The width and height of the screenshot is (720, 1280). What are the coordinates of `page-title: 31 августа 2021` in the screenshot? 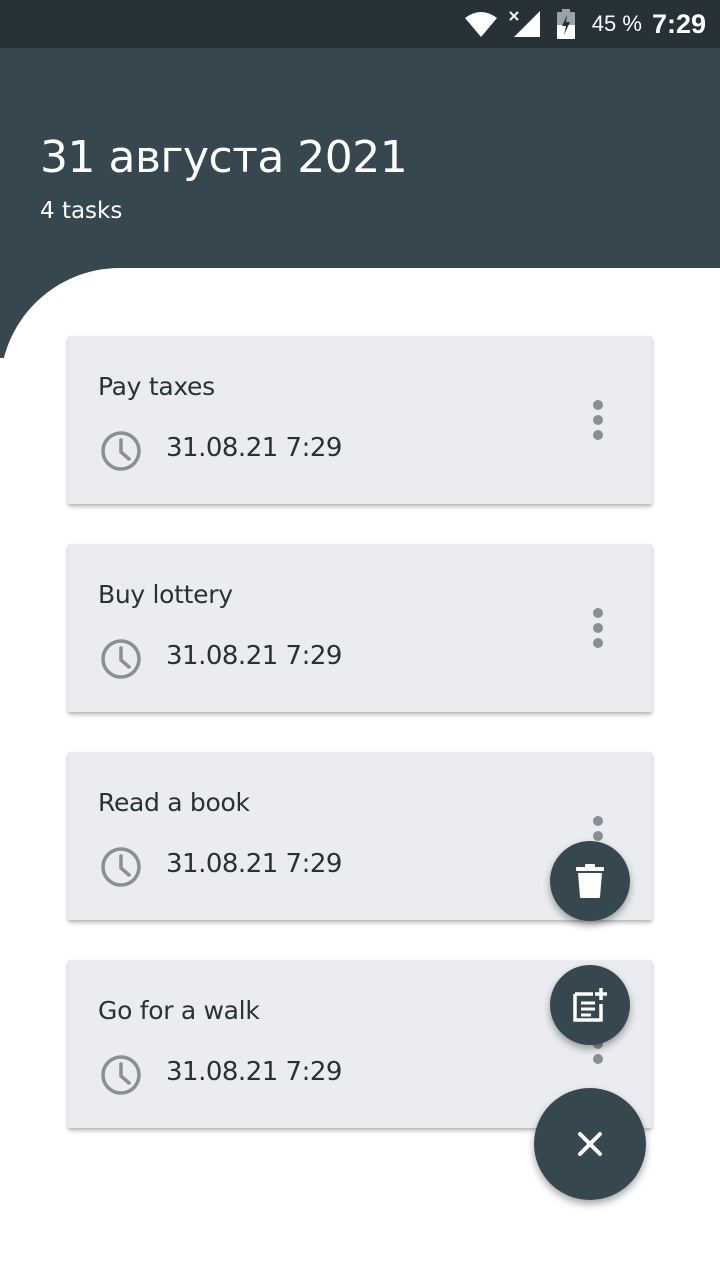 It's located at (224, 157).